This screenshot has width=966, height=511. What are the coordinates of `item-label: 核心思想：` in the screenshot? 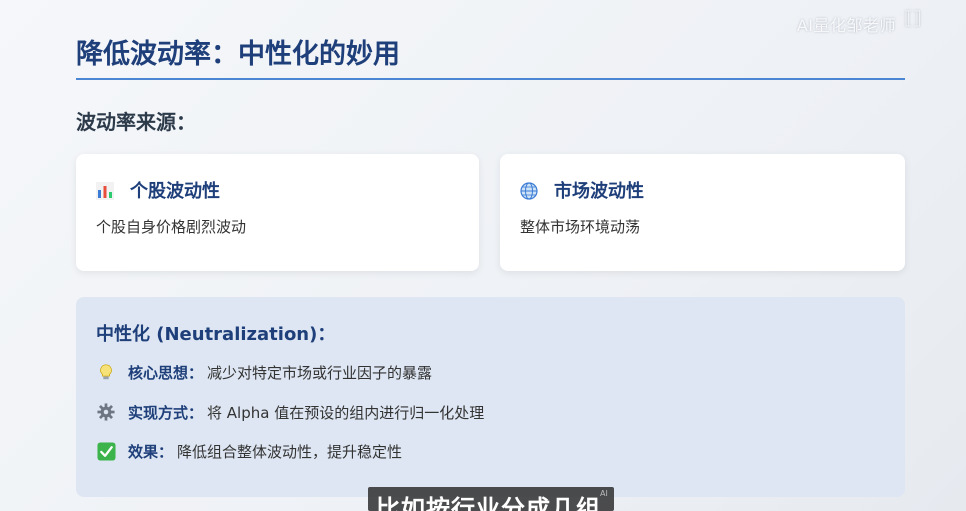 It's located at (166, 372).